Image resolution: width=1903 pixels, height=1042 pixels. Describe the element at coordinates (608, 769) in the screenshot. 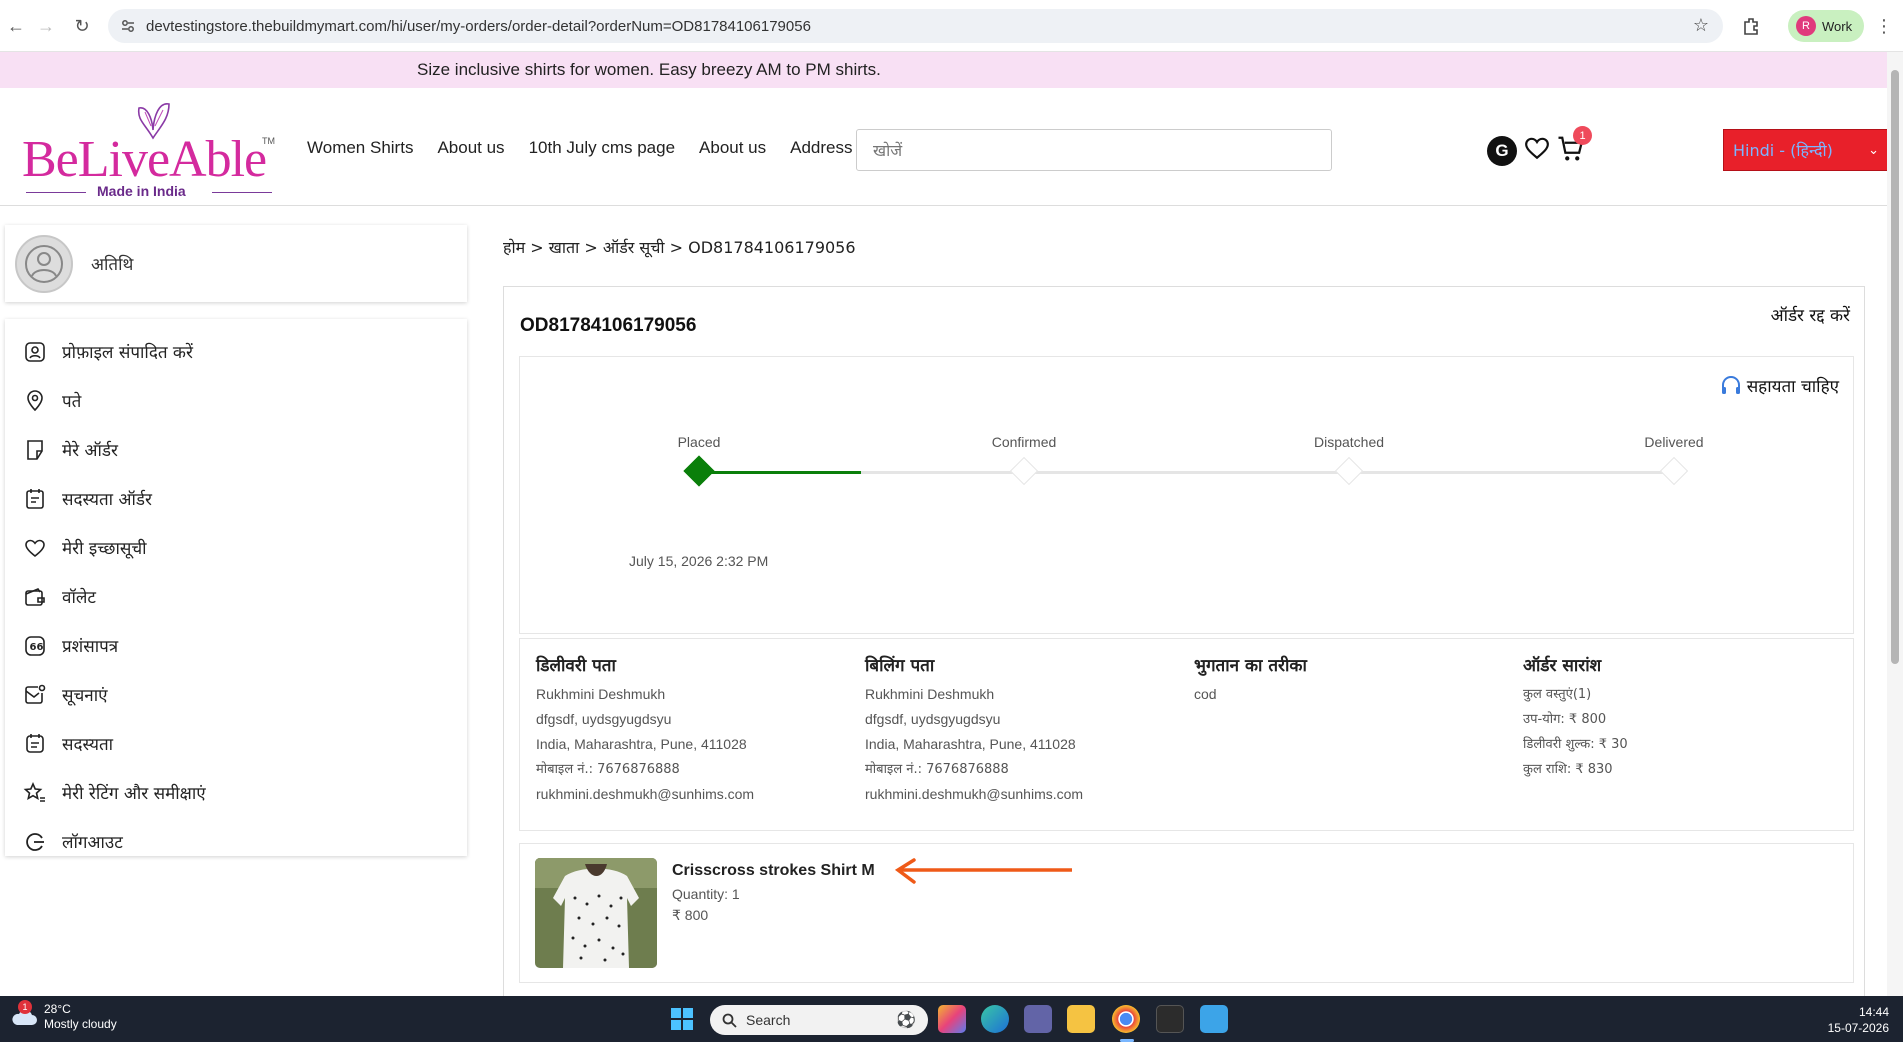

I see `delivery-mobile: मोबाइल नं.: 7676876888` at that location.